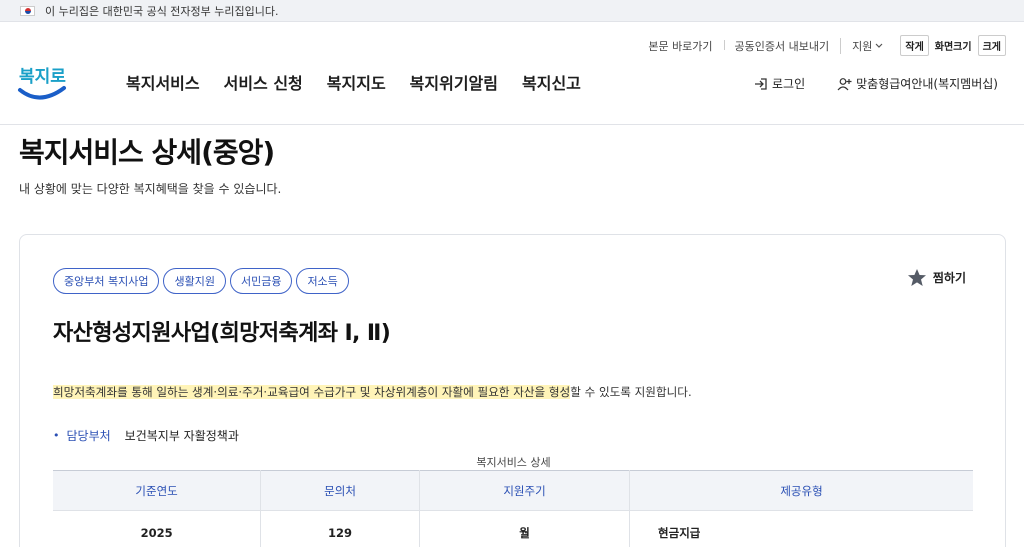 The width and height of the screenshot is (1024, 547). I want to click on custom-benefit-button: 맞춤형급여안내(복지멤버십), so click(917, 83).